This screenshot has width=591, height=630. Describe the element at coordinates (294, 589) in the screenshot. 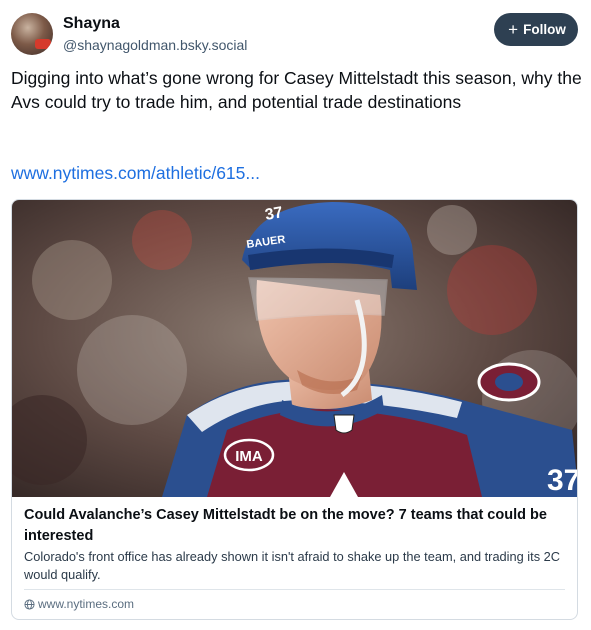

I see `divider` at that location.